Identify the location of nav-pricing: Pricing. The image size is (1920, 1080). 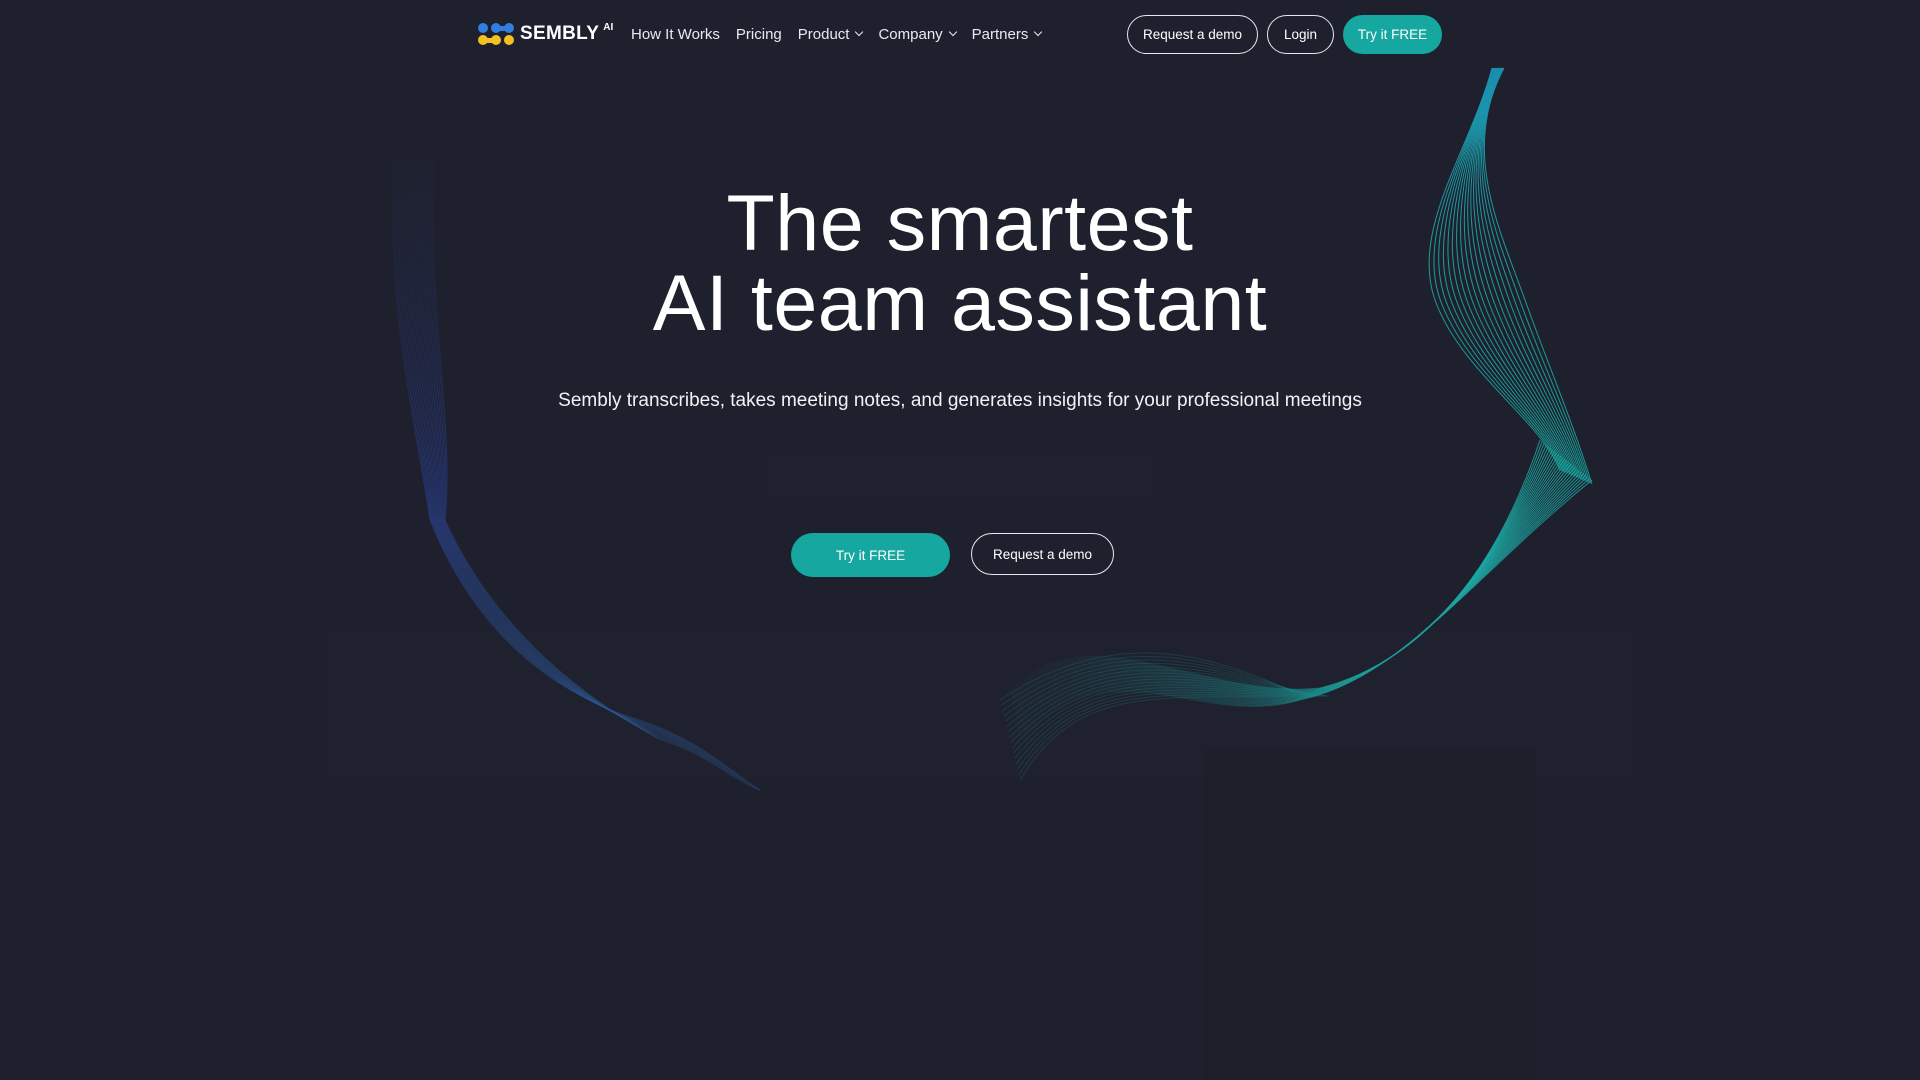
(759, 34).